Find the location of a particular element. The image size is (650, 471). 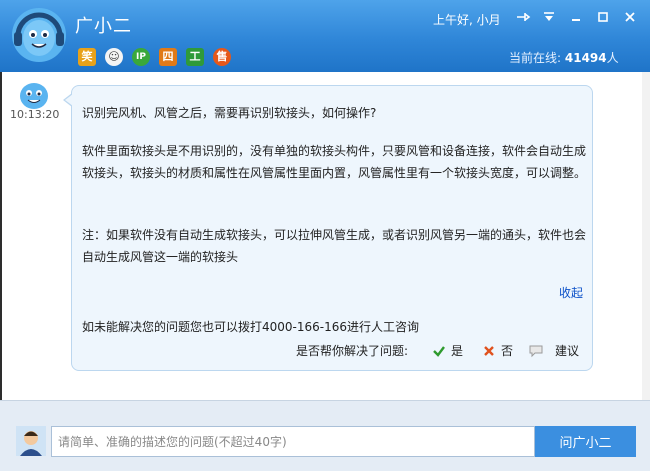

bot-avatar-icon is located at coordinates (34, 96).